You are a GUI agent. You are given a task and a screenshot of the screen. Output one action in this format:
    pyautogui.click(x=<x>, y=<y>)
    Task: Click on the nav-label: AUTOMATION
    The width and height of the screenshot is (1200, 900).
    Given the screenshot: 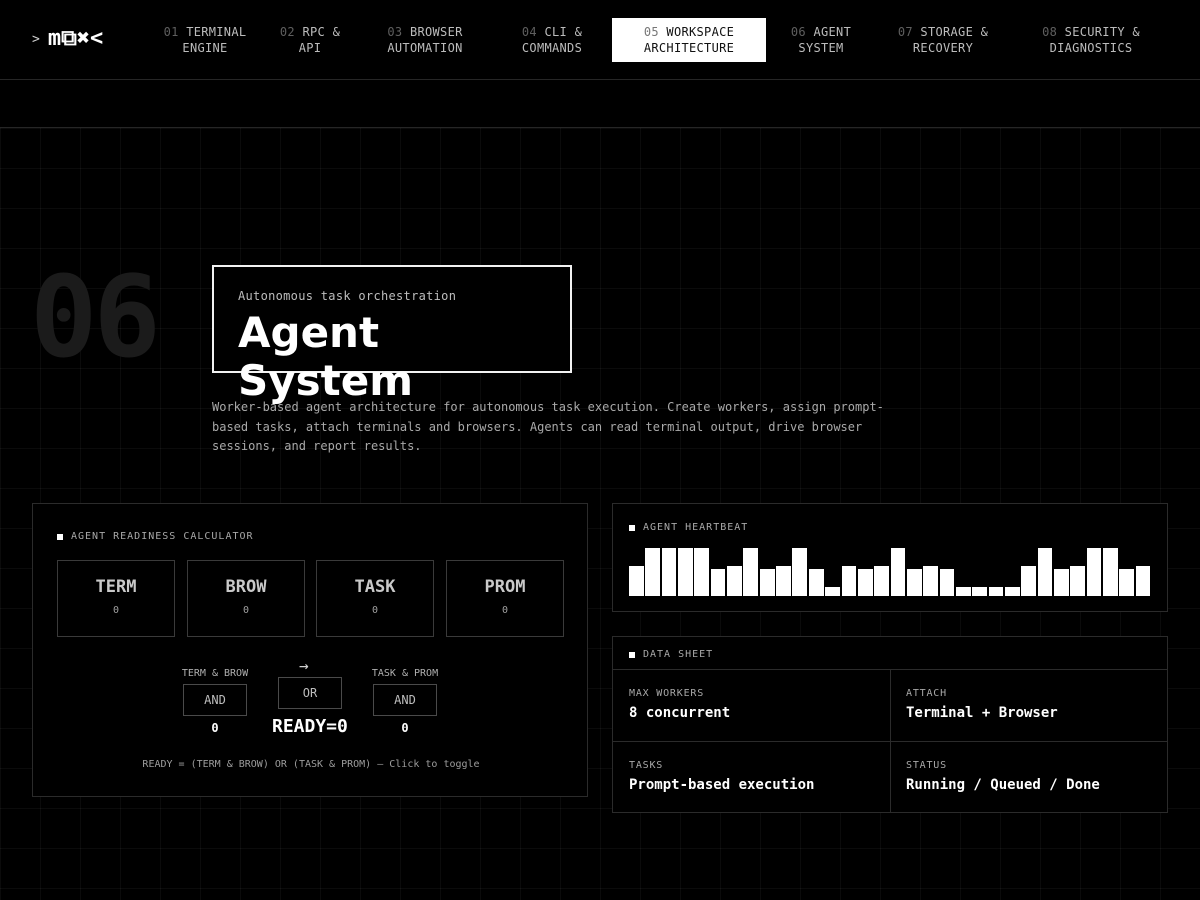 What is the action you would take?
    pyautogui.click(x=425, y=48)
    